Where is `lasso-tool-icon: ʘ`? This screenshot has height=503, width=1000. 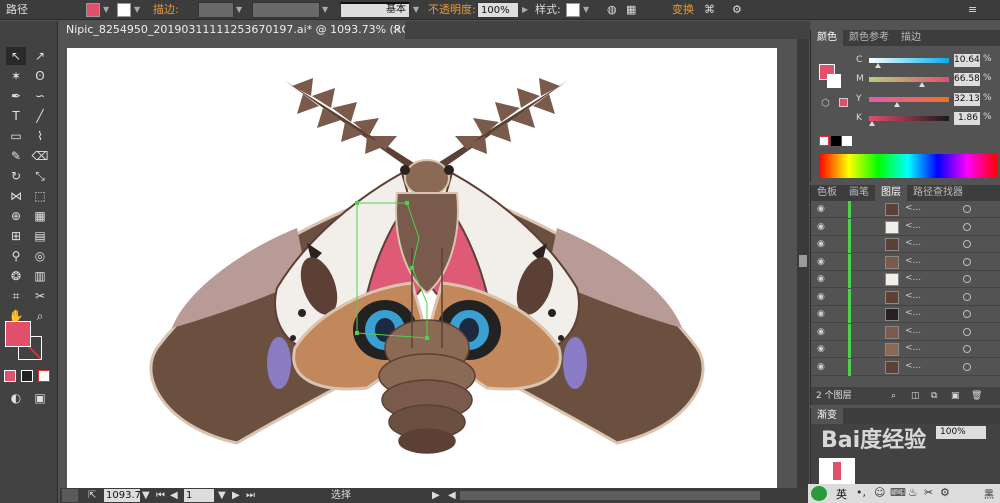
lasso-tool-icon: ʘ is located at coordinates (40, 76).